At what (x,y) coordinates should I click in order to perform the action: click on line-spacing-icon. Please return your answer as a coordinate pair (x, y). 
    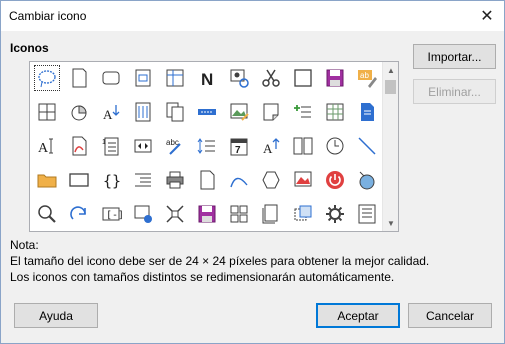
    Looking at the image, I should click on (207, 146).